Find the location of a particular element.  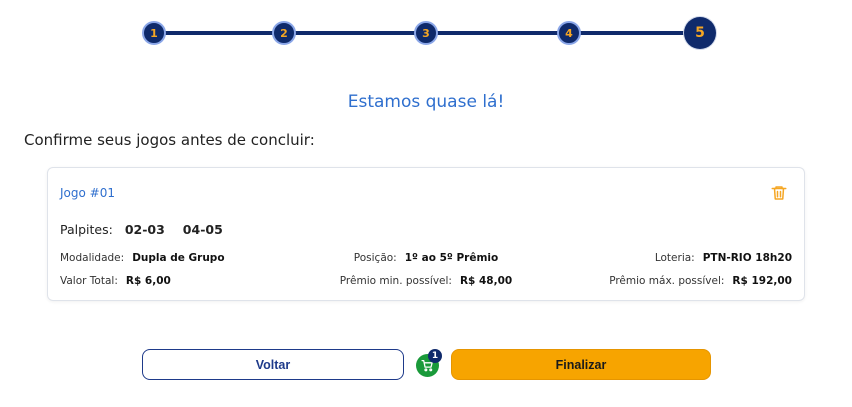

trash-icon is located at coordinates (779, 193).